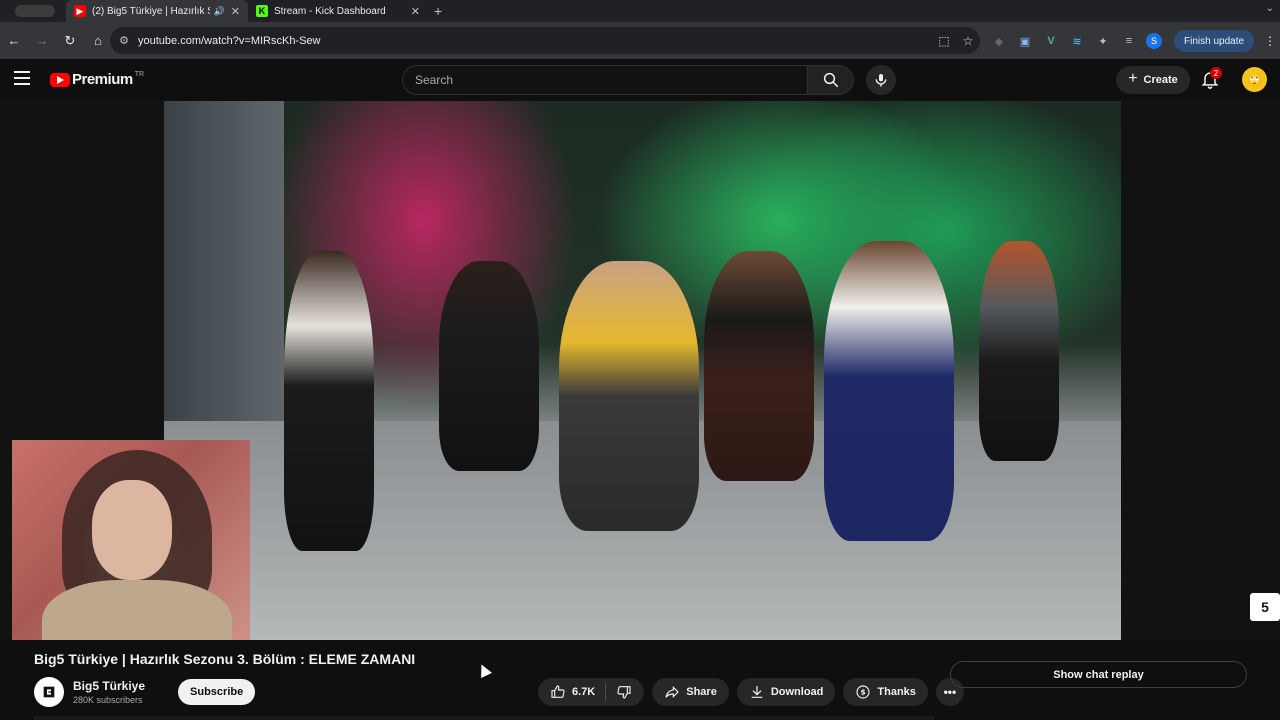 The width and height of the screenshot is (1280, 720). What do you see at coordinates (42, 40) in the screenshot?
I see `forward-arrow-icon: →` at bounding box center [42, 40].